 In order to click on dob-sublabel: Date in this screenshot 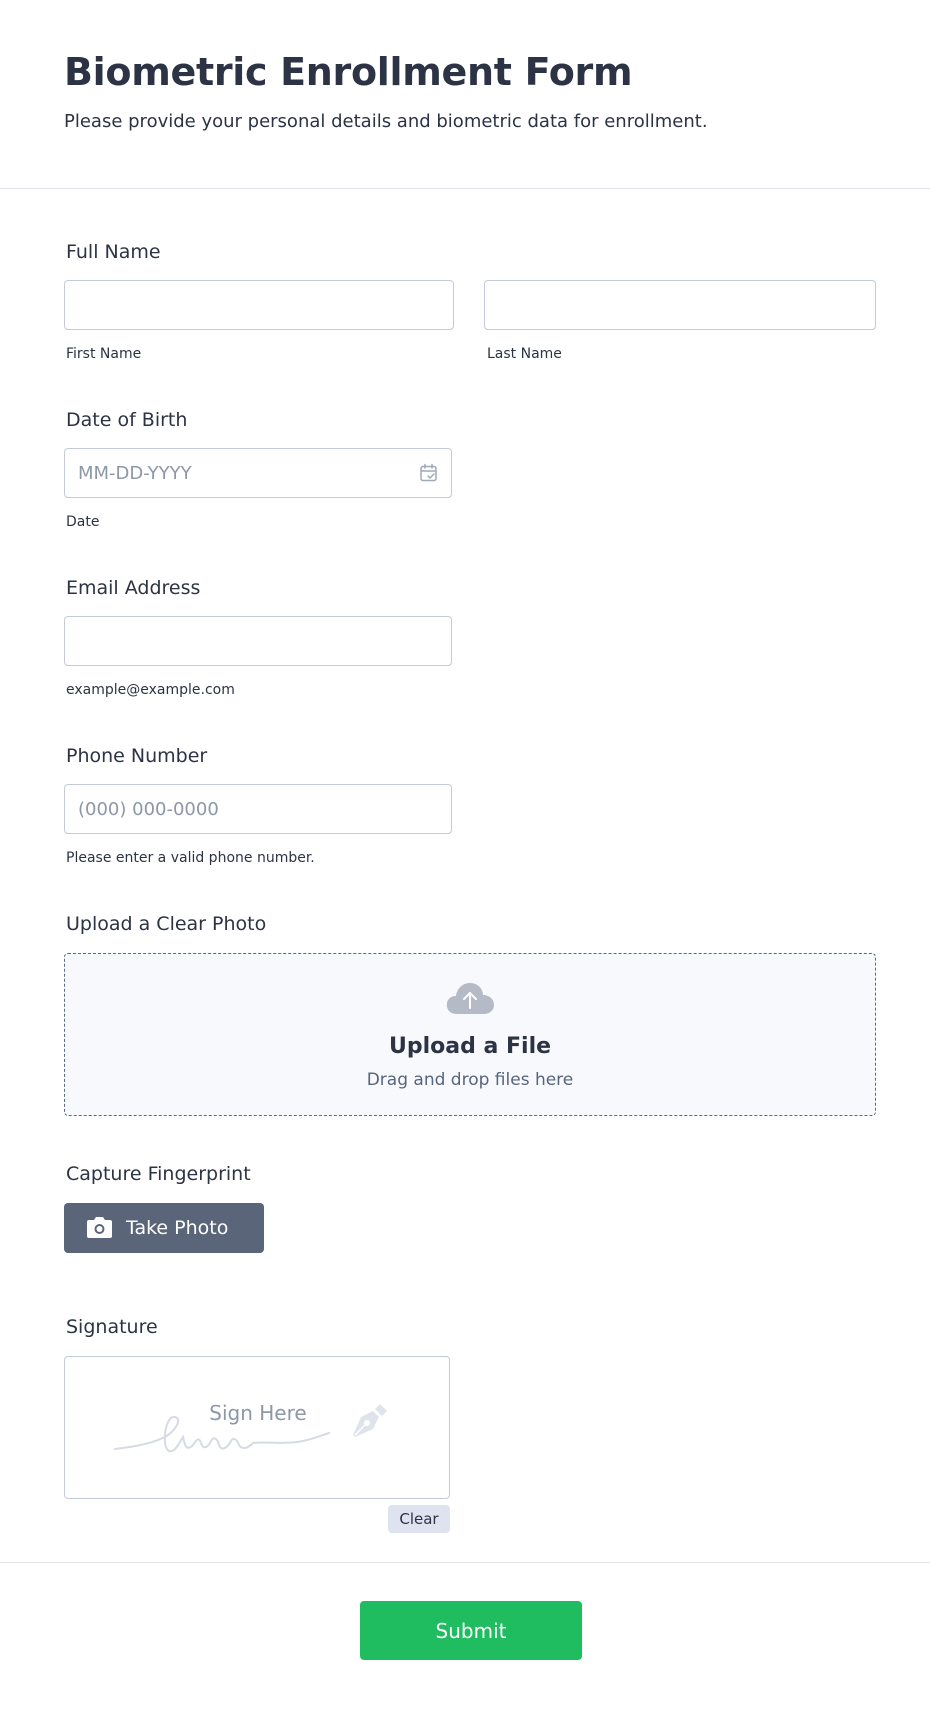, I will do `click(83, 522)`.